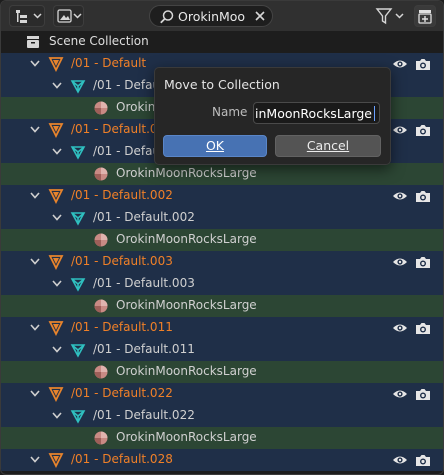 Image resolution: width=444 pixels, height=475 pixels. Describe the element at coordinates (33, 42) in the screenshot. I see `scene-collection-icon` at that location.